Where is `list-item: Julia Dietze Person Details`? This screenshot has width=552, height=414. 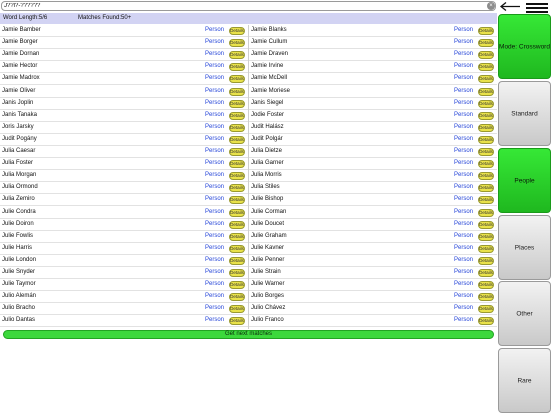
list-item: Julia Dietze Person Details is located at coordinates (373, 152).